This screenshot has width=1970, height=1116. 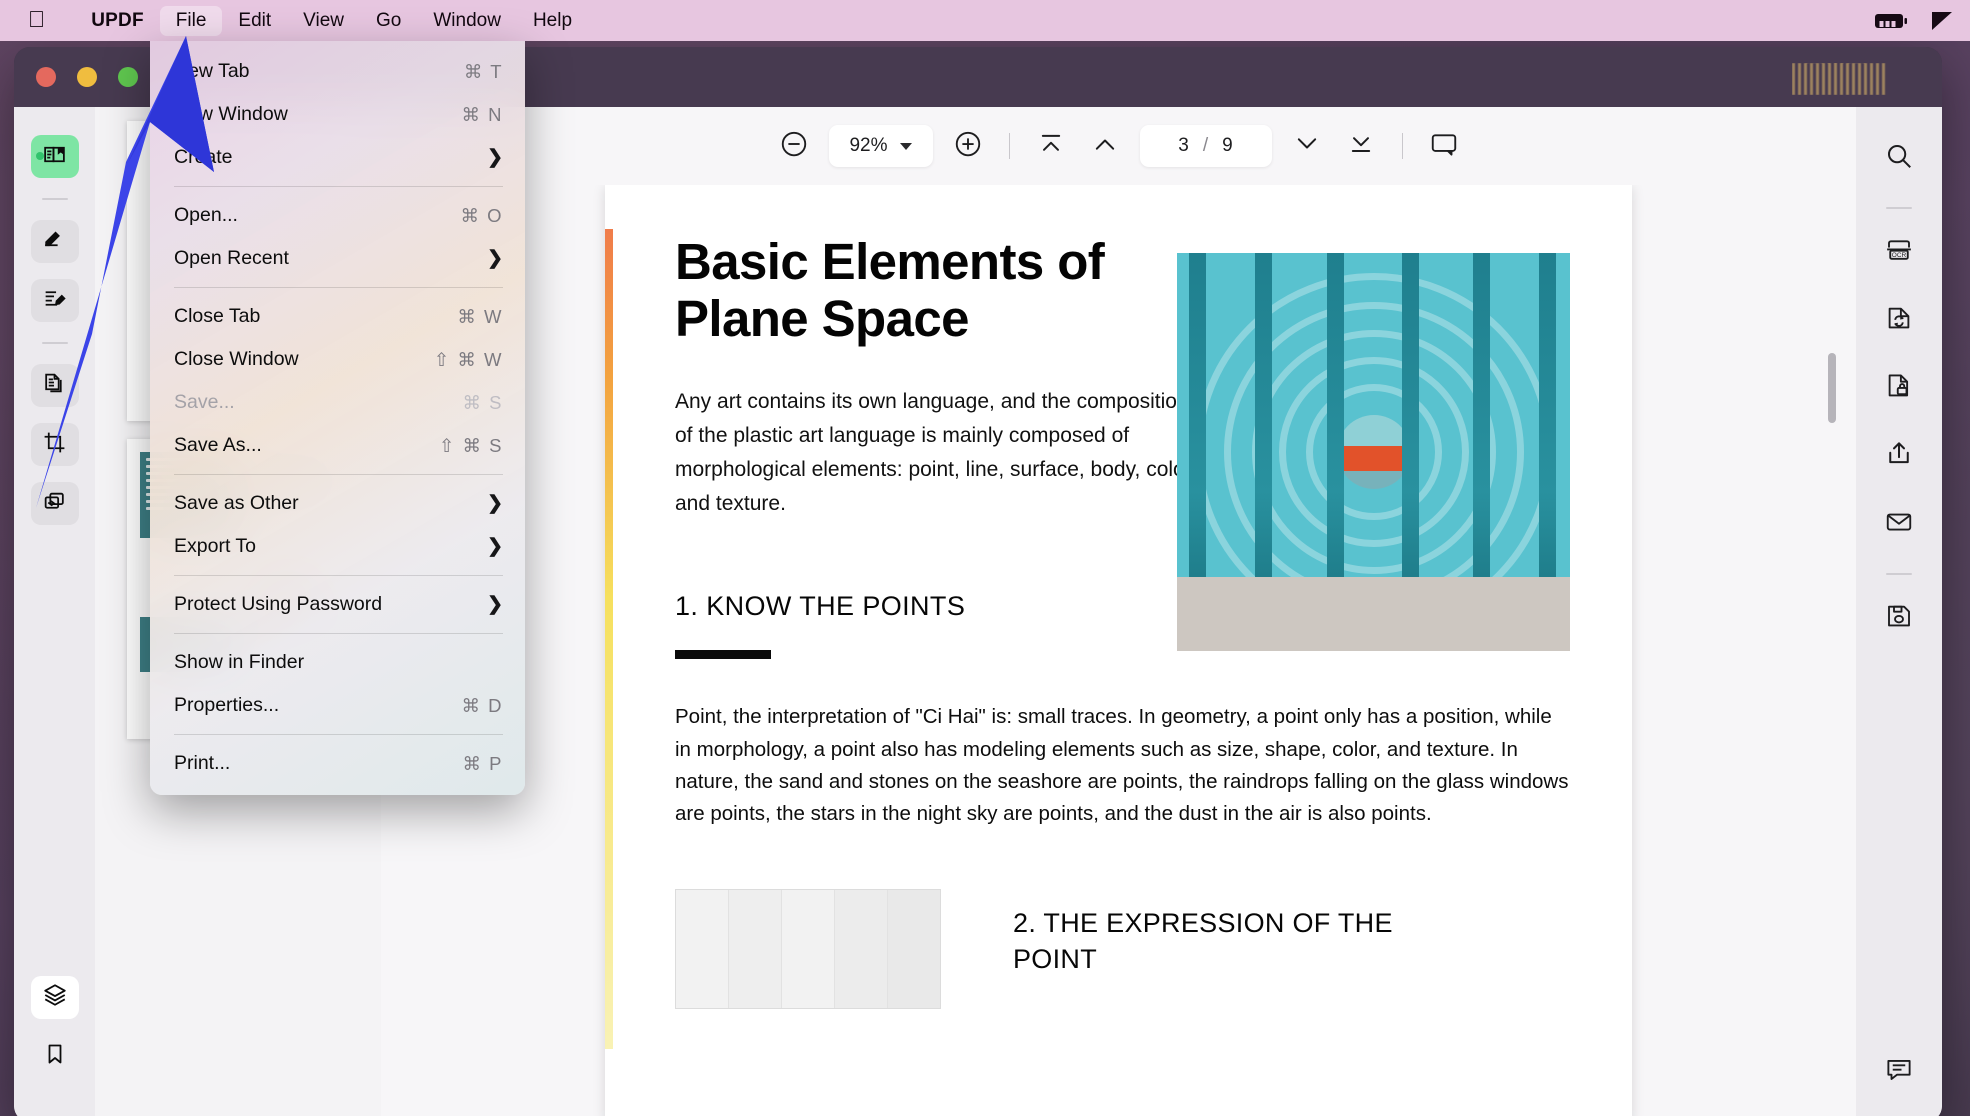 I want to click on first-page-button, so click(x=1051, y=146).